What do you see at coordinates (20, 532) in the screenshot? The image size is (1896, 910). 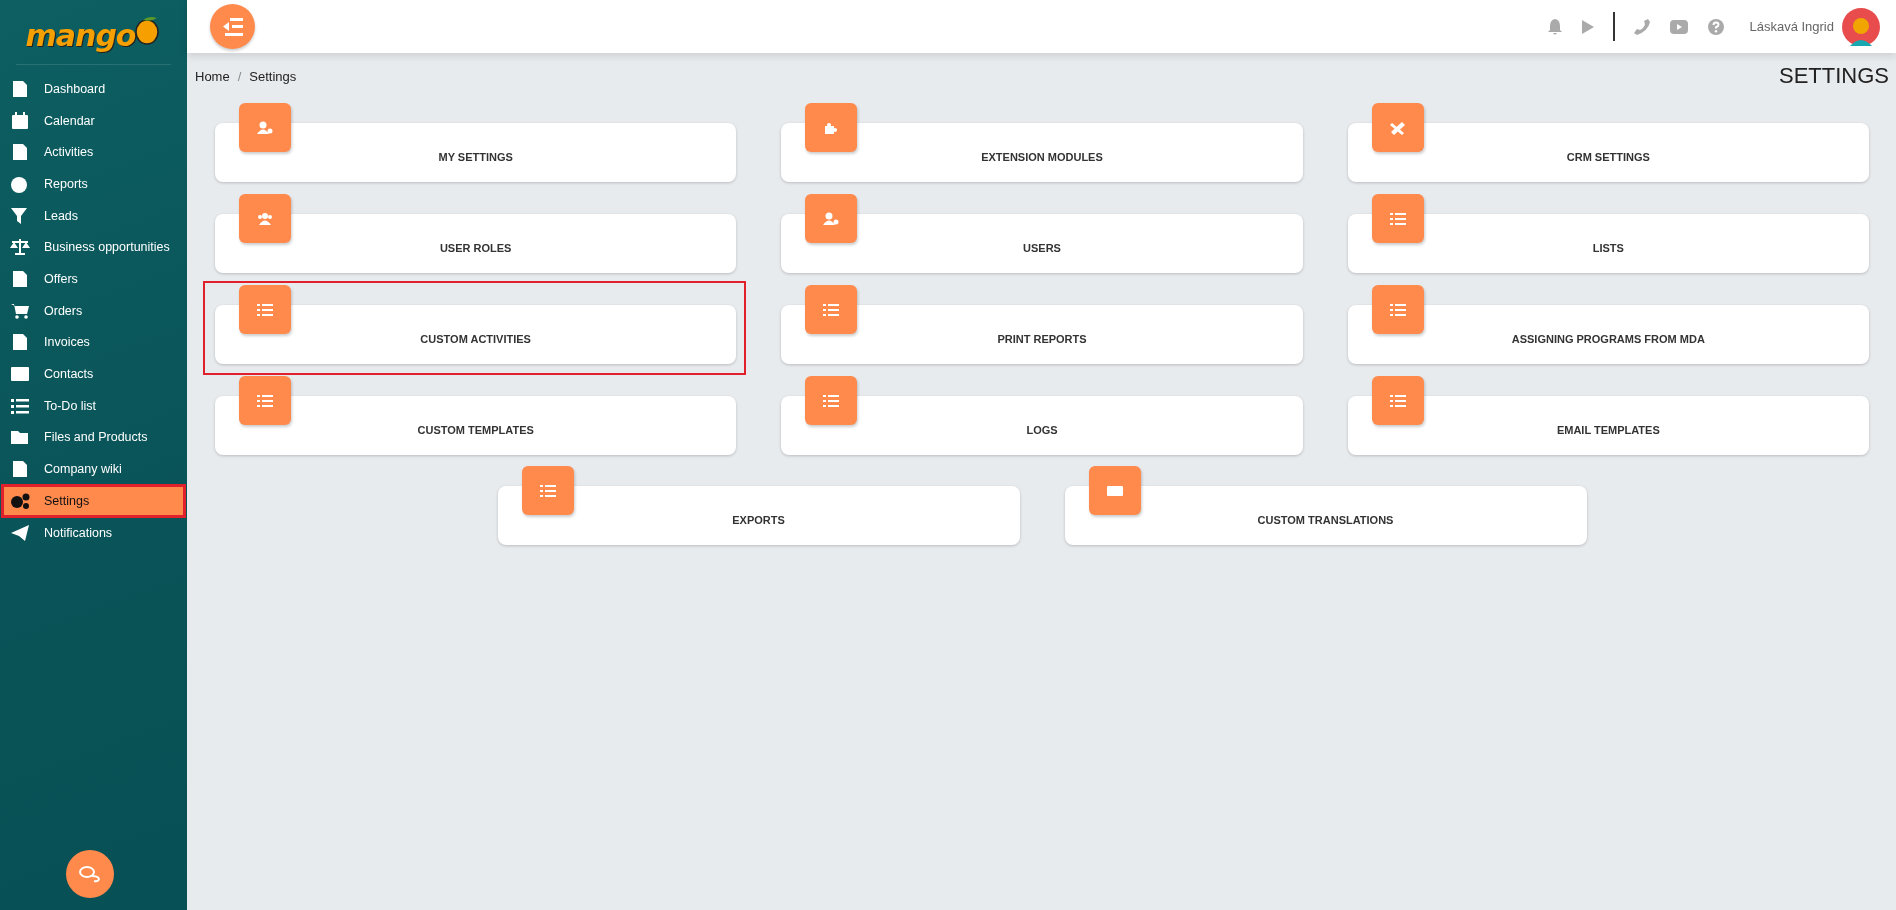 I see `plane-icon` at bounding box center [20, 532].